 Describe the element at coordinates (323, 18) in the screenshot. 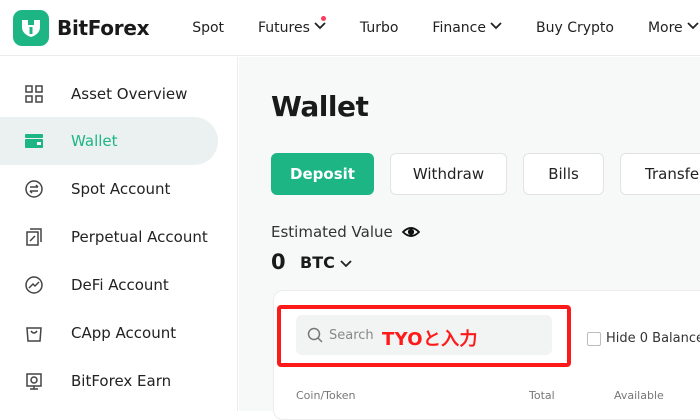

I see `notification-dot` at that location.